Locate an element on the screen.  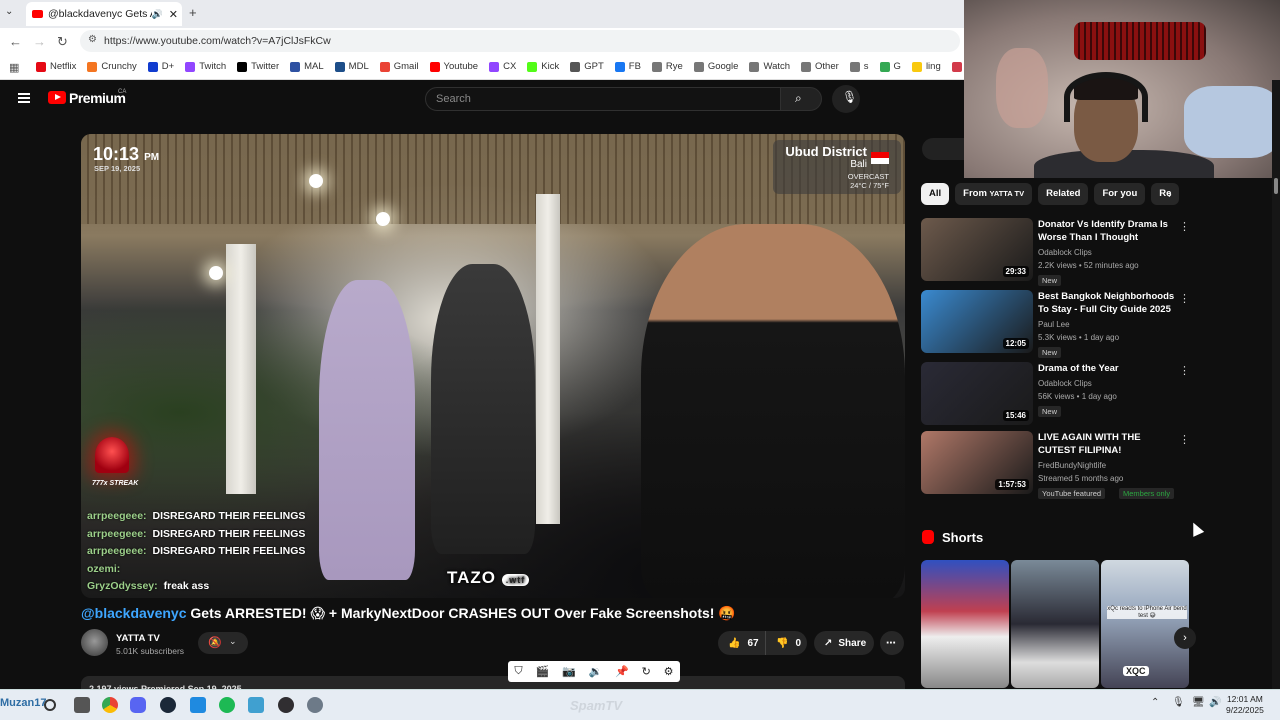
recommendation-channel: FredBundyNightlife is located at coordinates (1072, 465).